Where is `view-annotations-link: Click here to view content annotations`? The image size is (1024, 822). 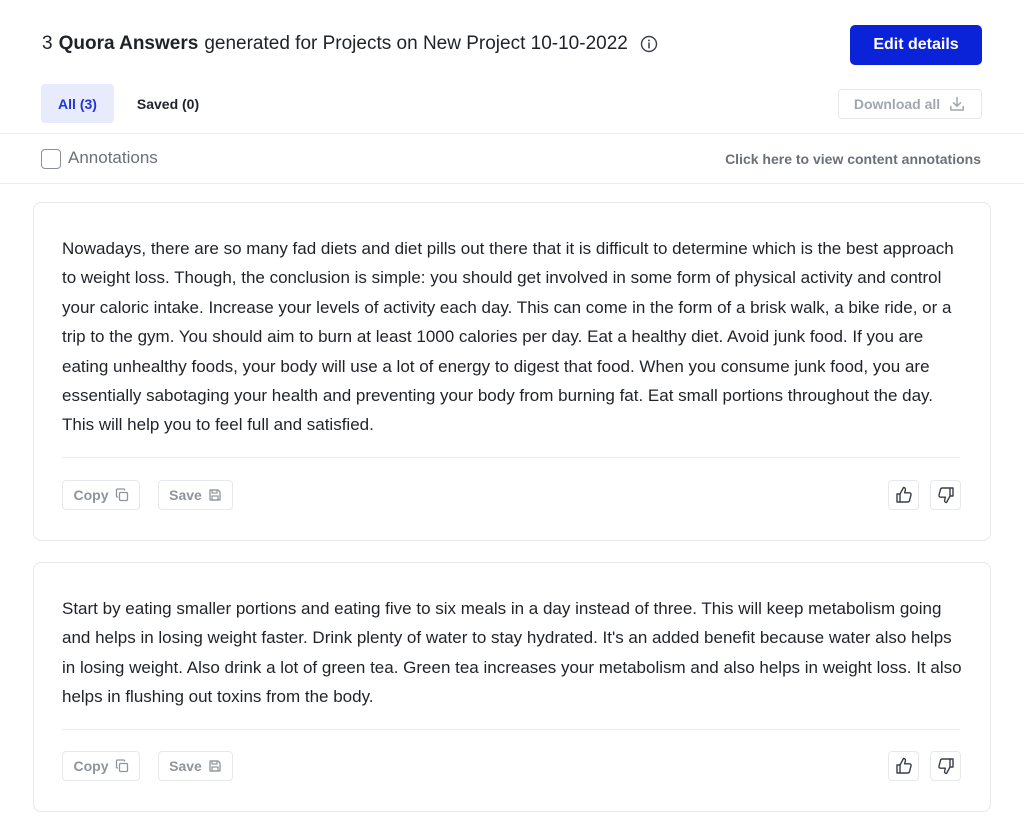 view-annotations-link: Click here to view content annotations is located at coordinates (853, 159).